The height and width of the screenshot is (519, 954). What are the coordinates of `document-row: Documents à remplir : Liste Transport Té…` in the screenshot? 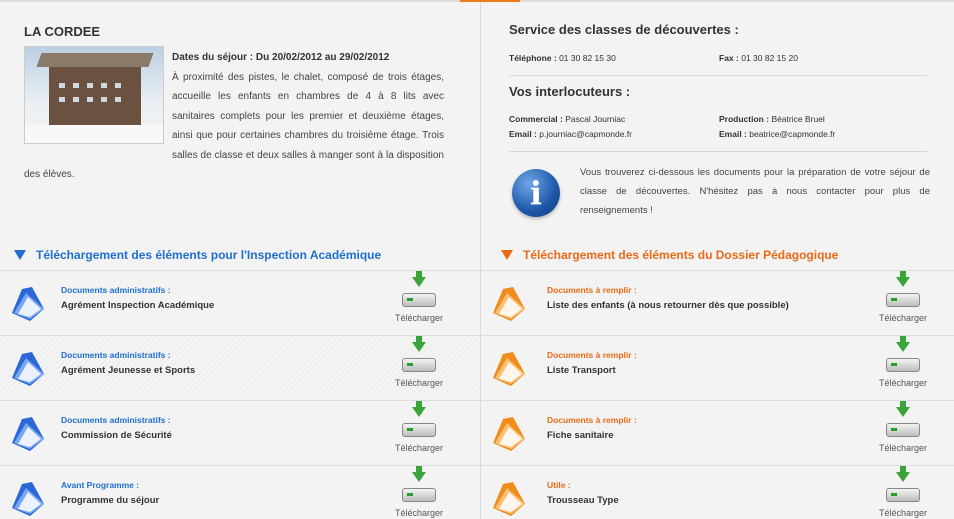 It's located at (717, 366).